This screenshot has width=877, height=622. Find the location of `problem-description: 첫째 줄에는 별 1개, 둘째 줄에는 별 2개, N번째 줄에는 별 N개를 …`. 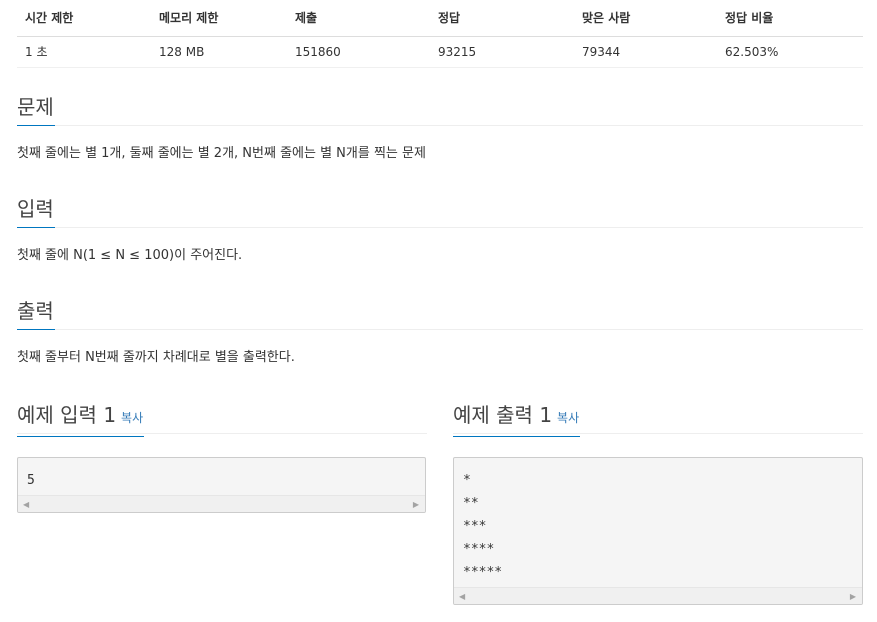

problem-description: 첫째 줄에는 별 1개, 둘째 줄에는 별 2개, N번째 줄에는 별 N개를 … is located at coordinates (221, 153).